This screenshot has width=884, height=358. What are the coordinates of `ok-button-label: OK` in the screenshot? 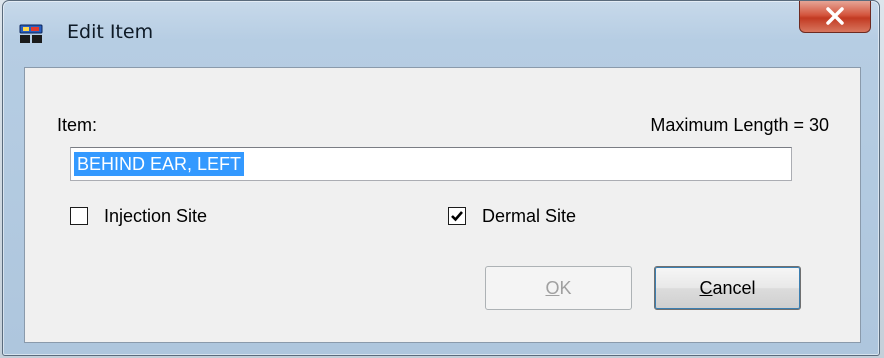 It's located at (558, 287).